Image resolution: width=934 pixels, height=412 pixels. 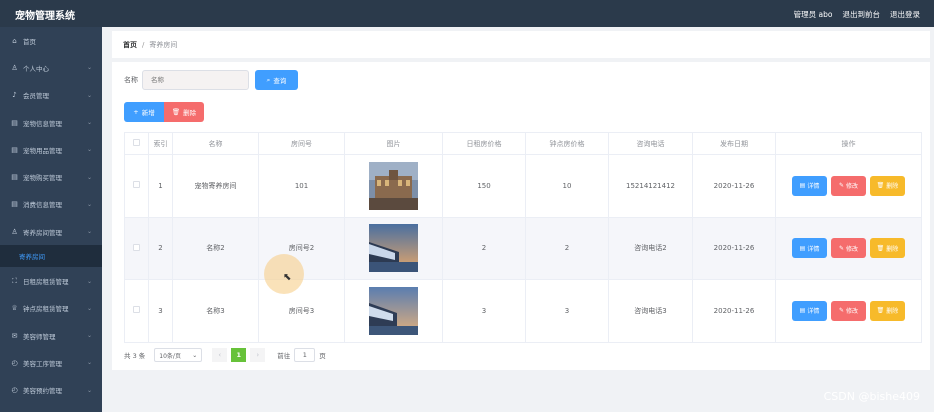 I want to click on logout-link: 退出登录, so click(x=905, y=14).